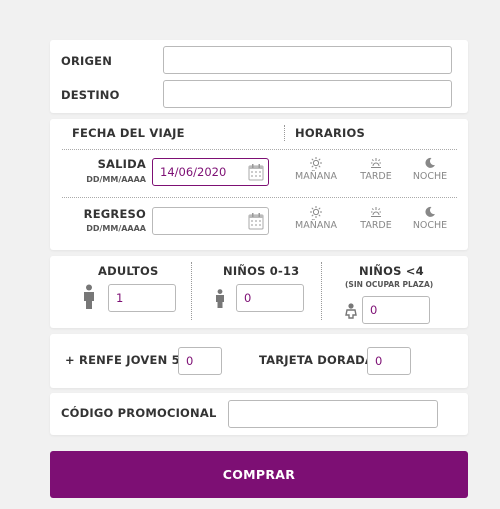 This screenshot has height=509, width=500. I want to click on route-card: ORIGEN DESTINO, so click(259, 76).